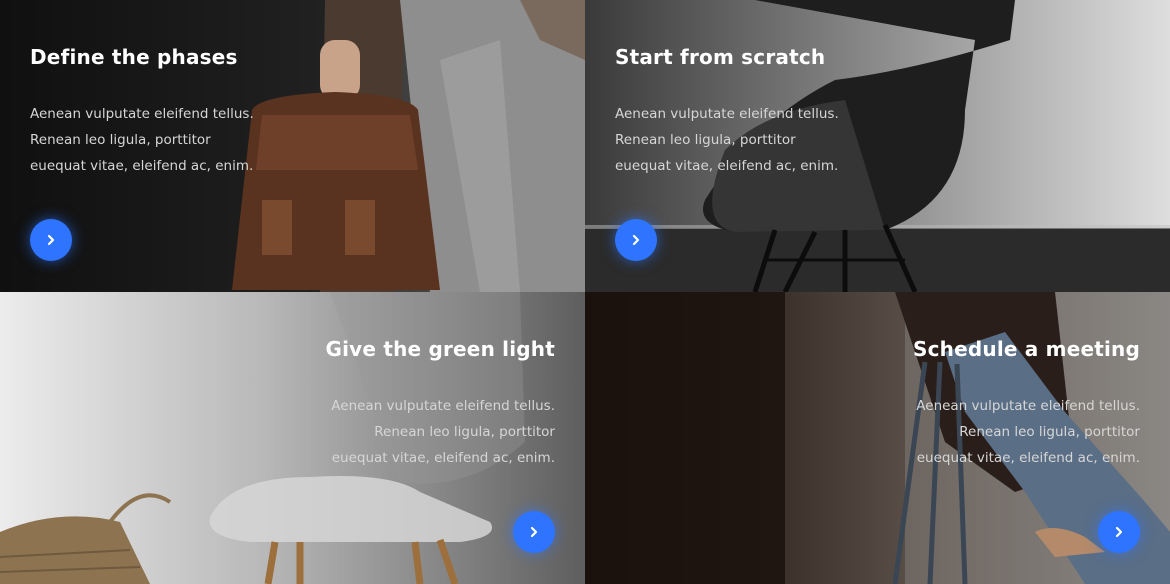 The height and width of the screenshot is (584, 1170). What do you see at coordinates (440, 349) in the screenshot?
I see `card-title: Give the green light` at bounding box center [440, 349].